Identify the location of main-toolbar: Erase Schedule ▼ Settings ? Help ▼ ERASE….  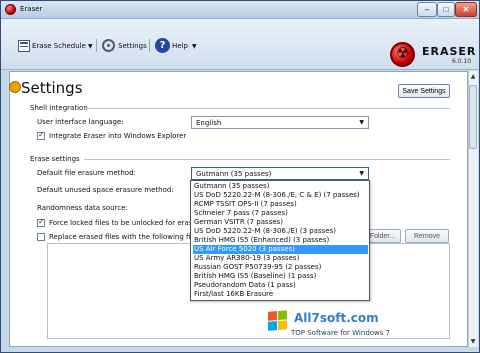
(240, 44).